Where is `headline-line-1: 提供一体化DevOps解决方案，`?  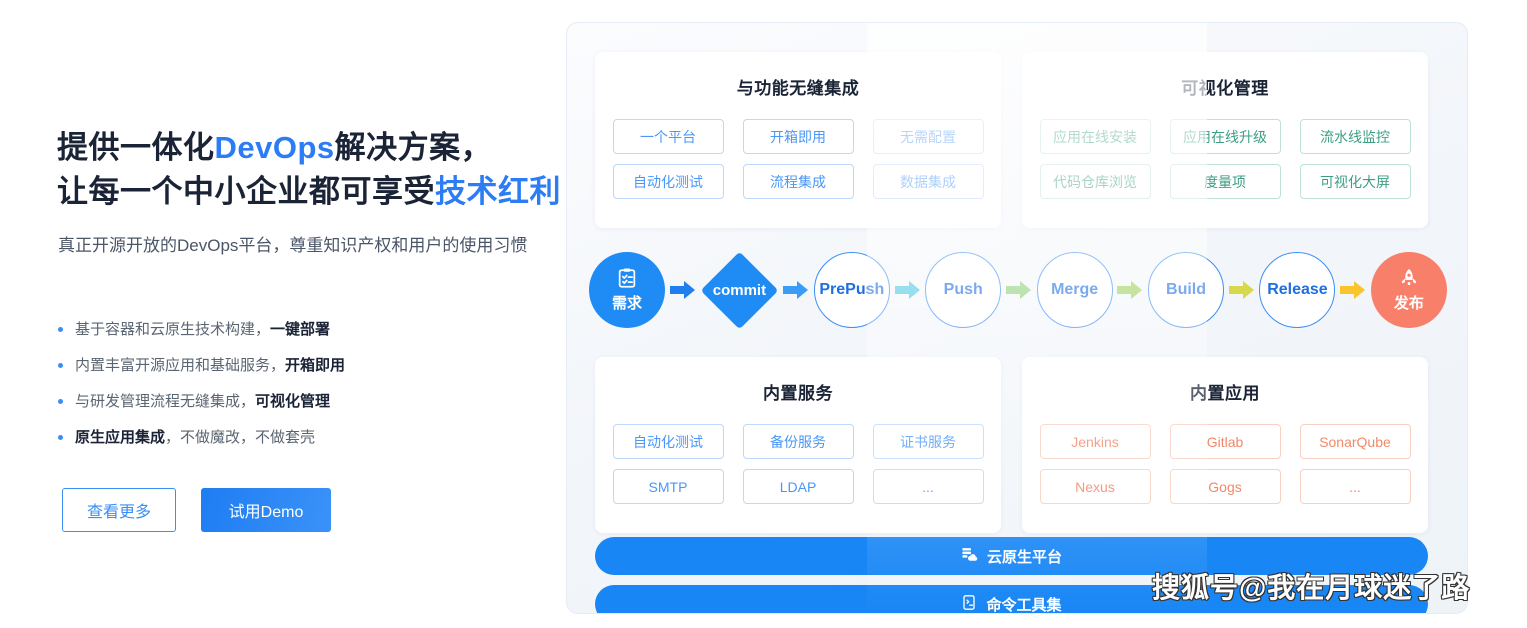
headline-line-1: 提供一体化DevOps解决方案， is located at coordinates (309, 148).